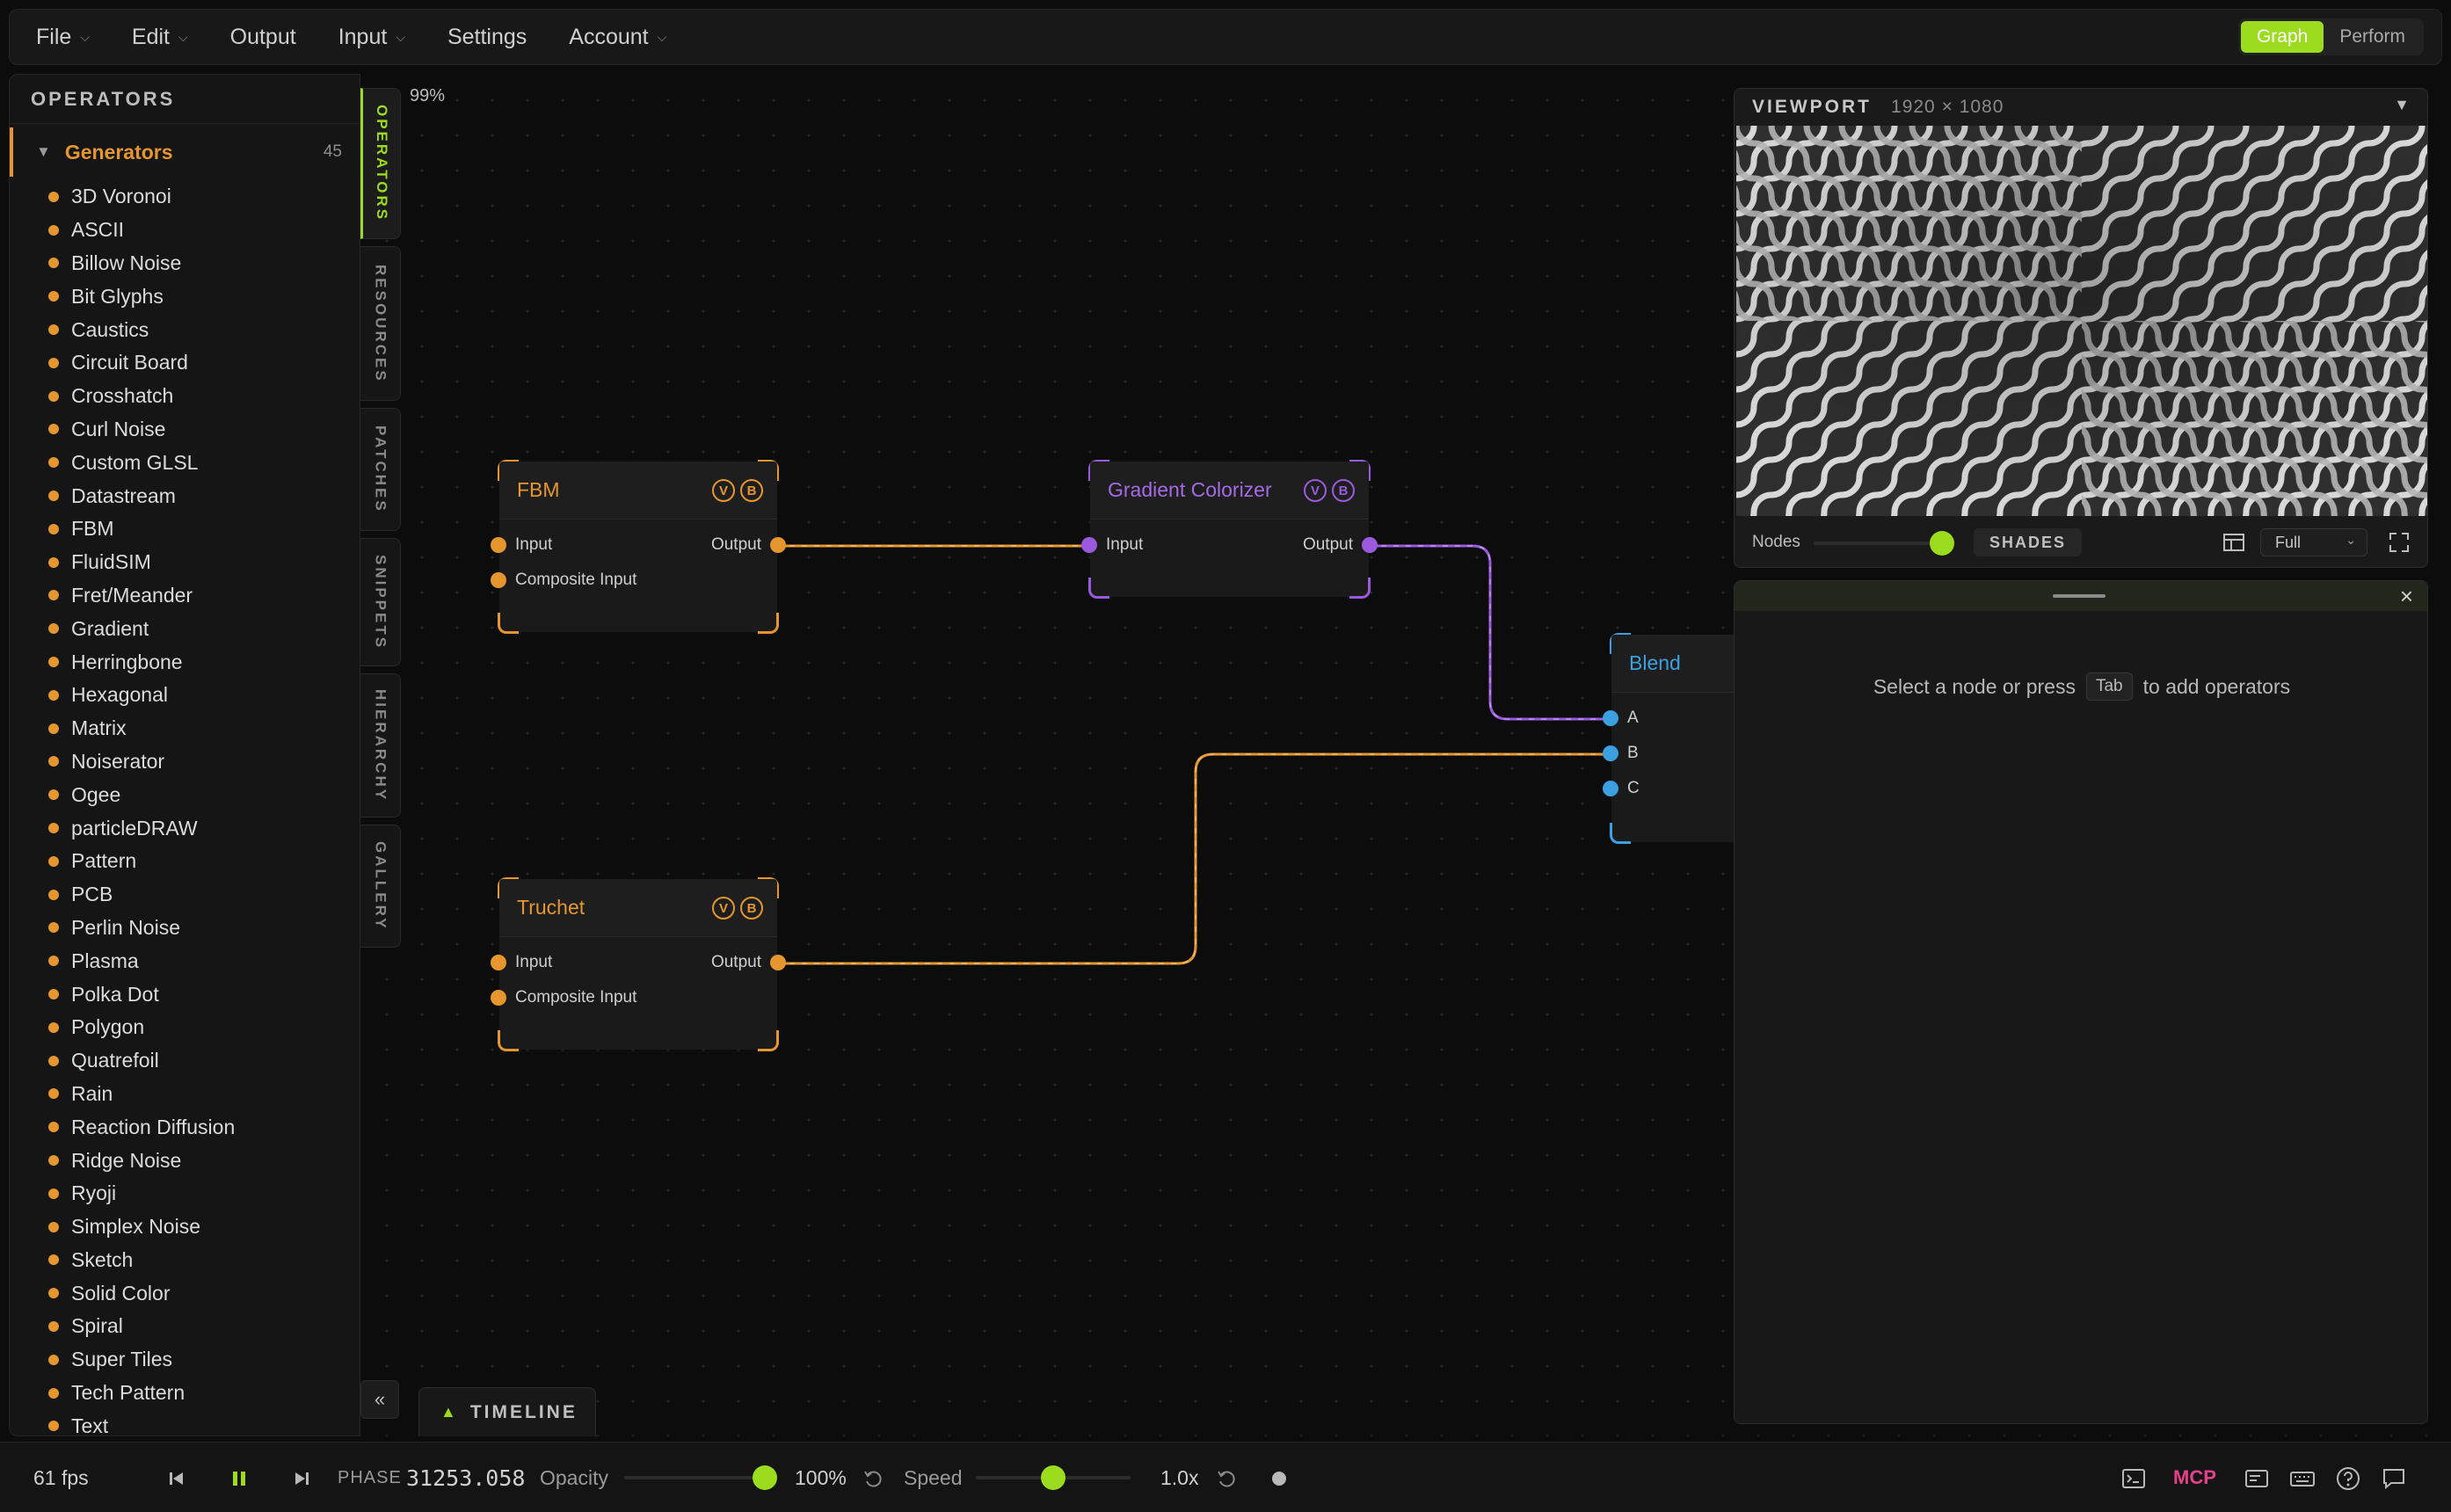 Image resolution: width=2451 pixels, height=1512 pixels. Describe the element at coordinates (873, 1479) in the screenshot. I see `reset-icon` at that location.